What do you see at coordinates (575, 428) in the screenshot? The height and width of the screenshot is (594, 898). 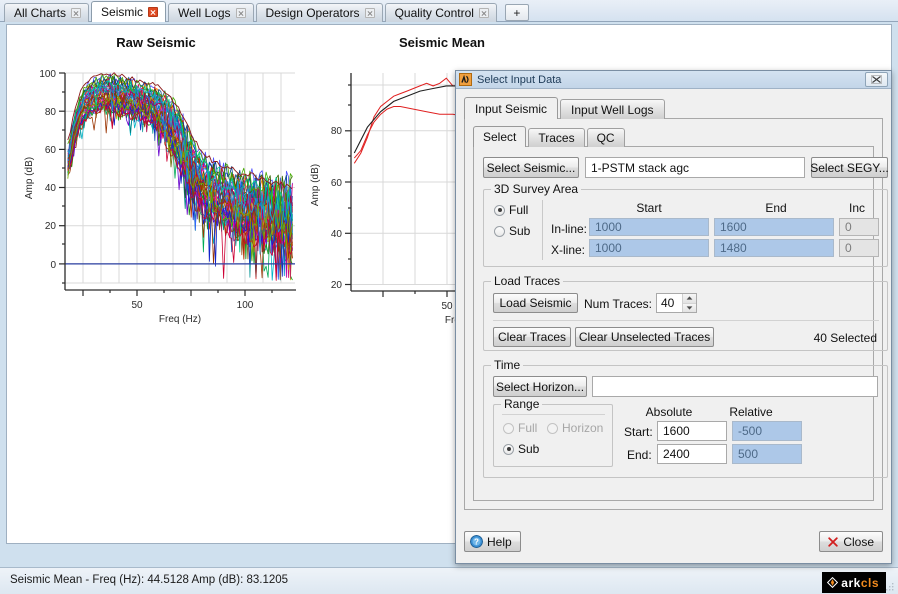 I see `range-horizon-radio: Horizon` at bounding box center [575, 428].